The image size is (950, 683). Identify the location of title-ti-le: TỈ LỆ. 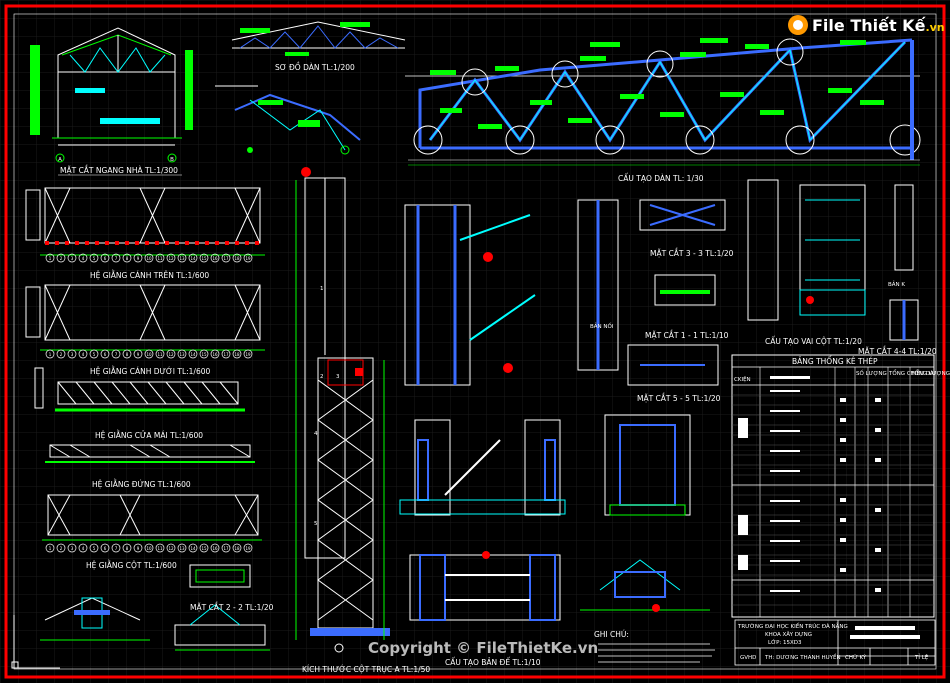
(921, 657).